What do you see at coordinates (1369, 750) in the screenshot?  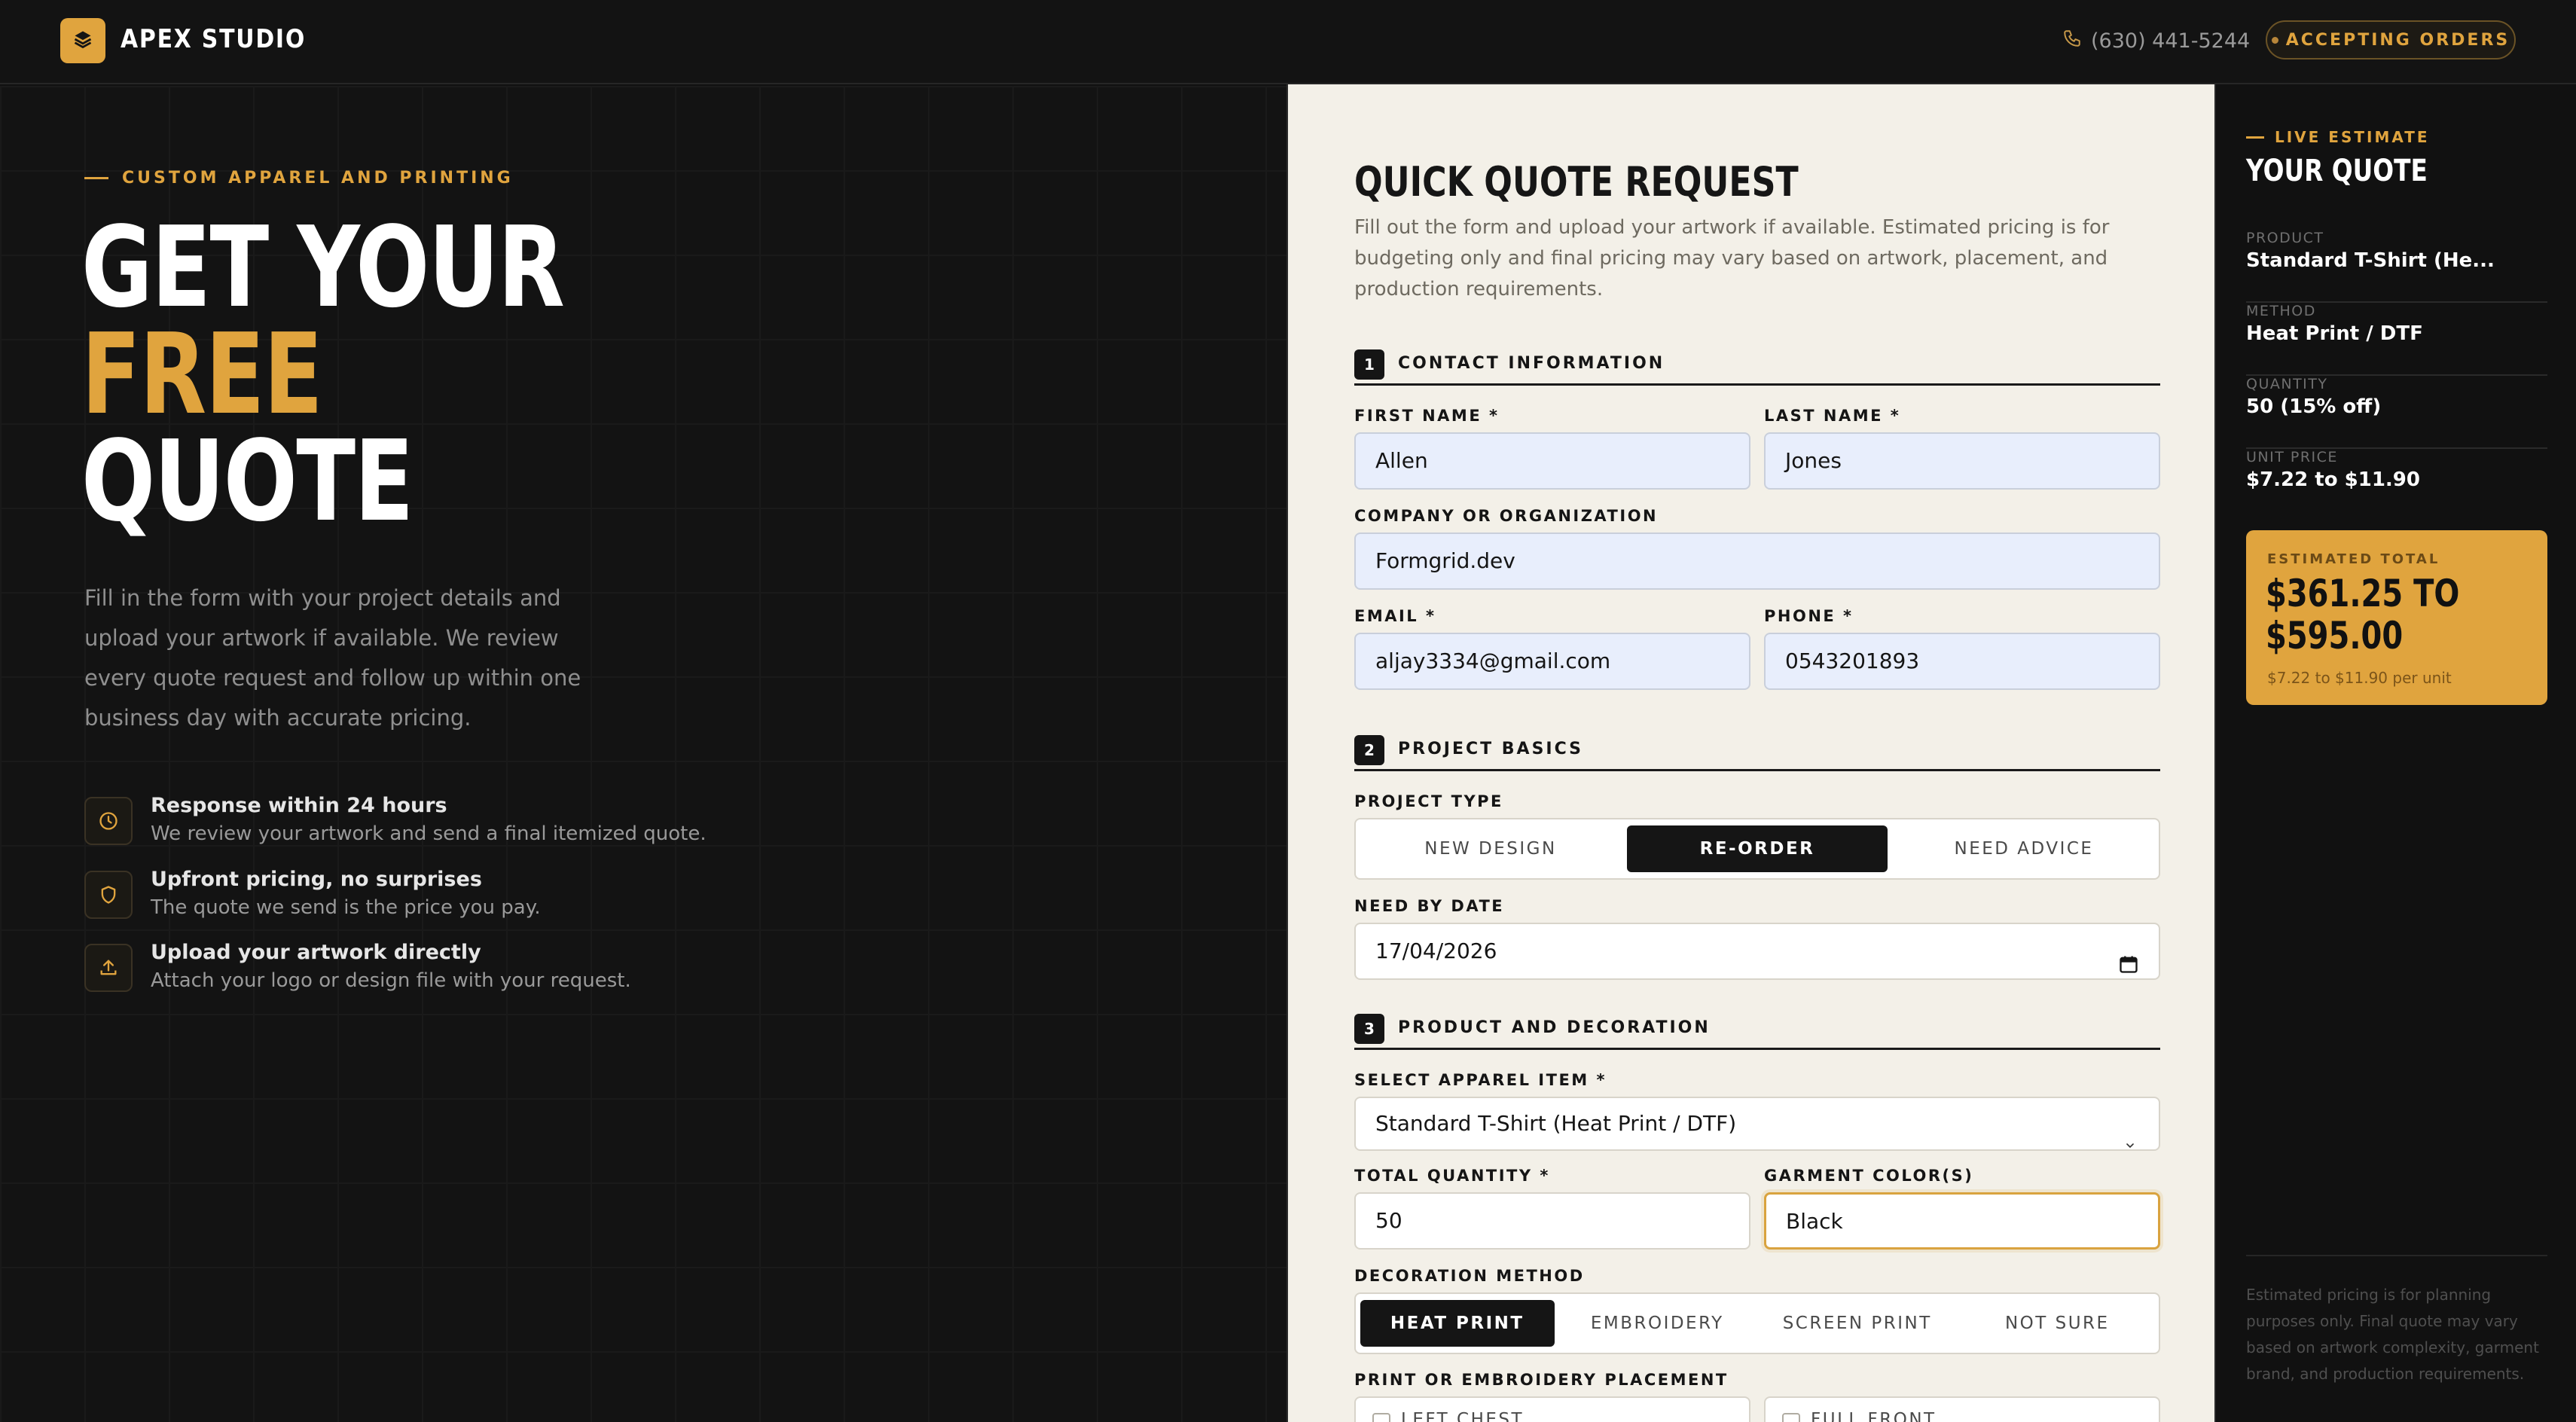 I see `section-number: 2` at bounding box center [1369, 750].